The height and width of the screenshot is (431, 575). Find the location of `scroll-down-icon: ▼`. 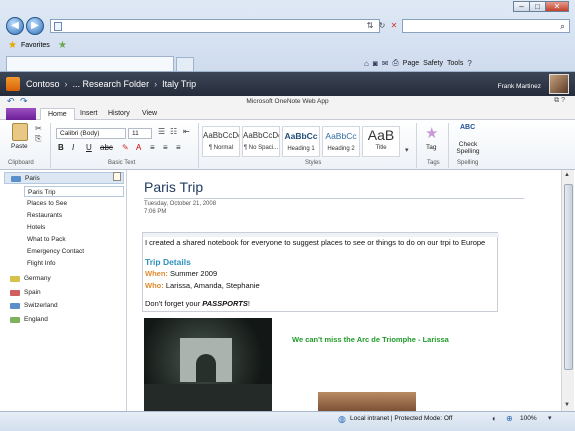

scroll-down-icon: ▼ is located at coordinates (567, 405).